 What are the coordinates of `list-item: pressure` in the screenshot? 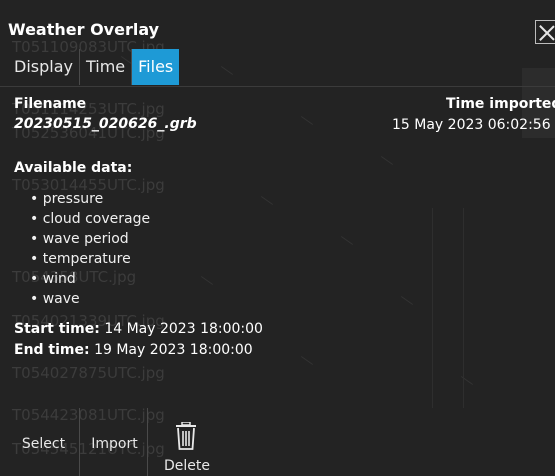 It's located at (90, 199).